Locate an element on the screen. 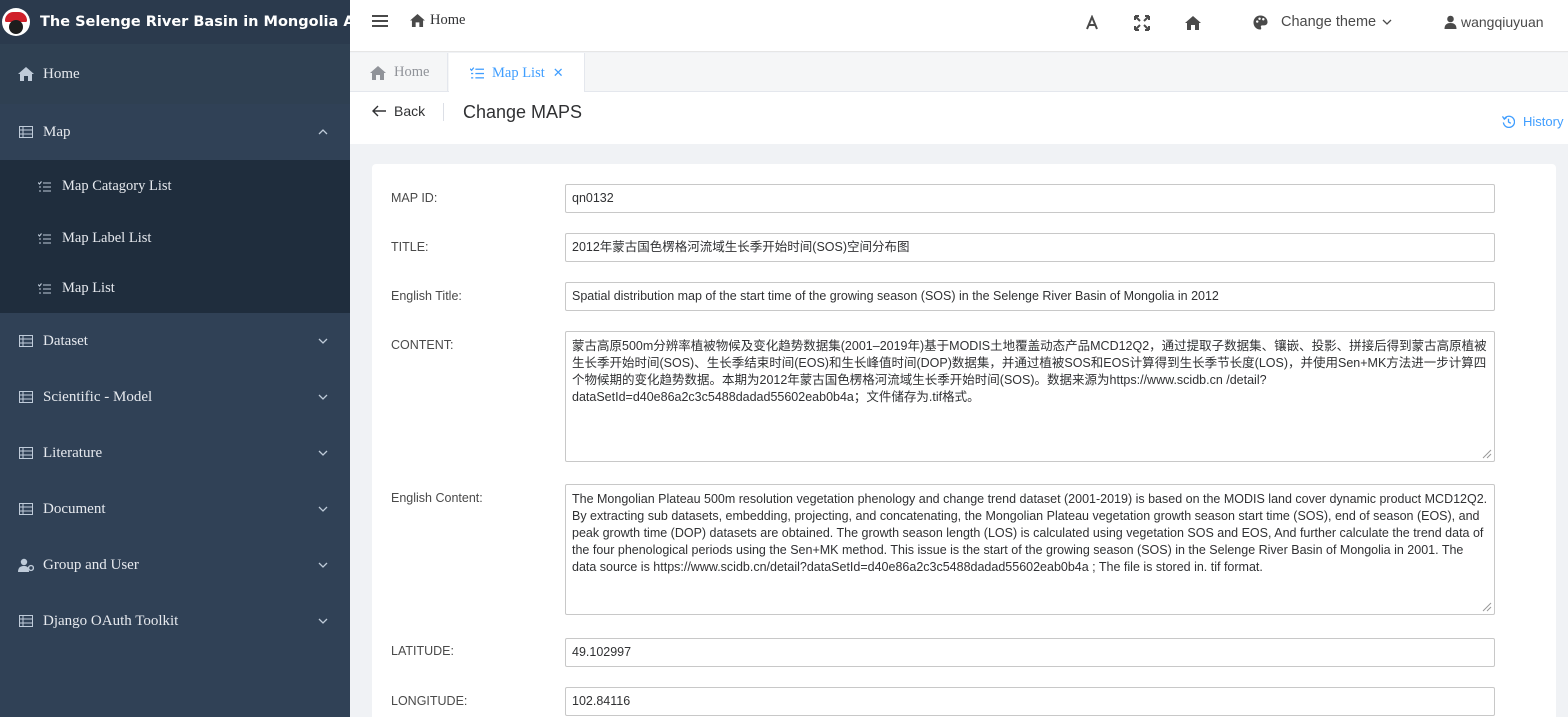 This screenshot has width=1568, height=717. back-button: Back is located at coordinates (398, 111).